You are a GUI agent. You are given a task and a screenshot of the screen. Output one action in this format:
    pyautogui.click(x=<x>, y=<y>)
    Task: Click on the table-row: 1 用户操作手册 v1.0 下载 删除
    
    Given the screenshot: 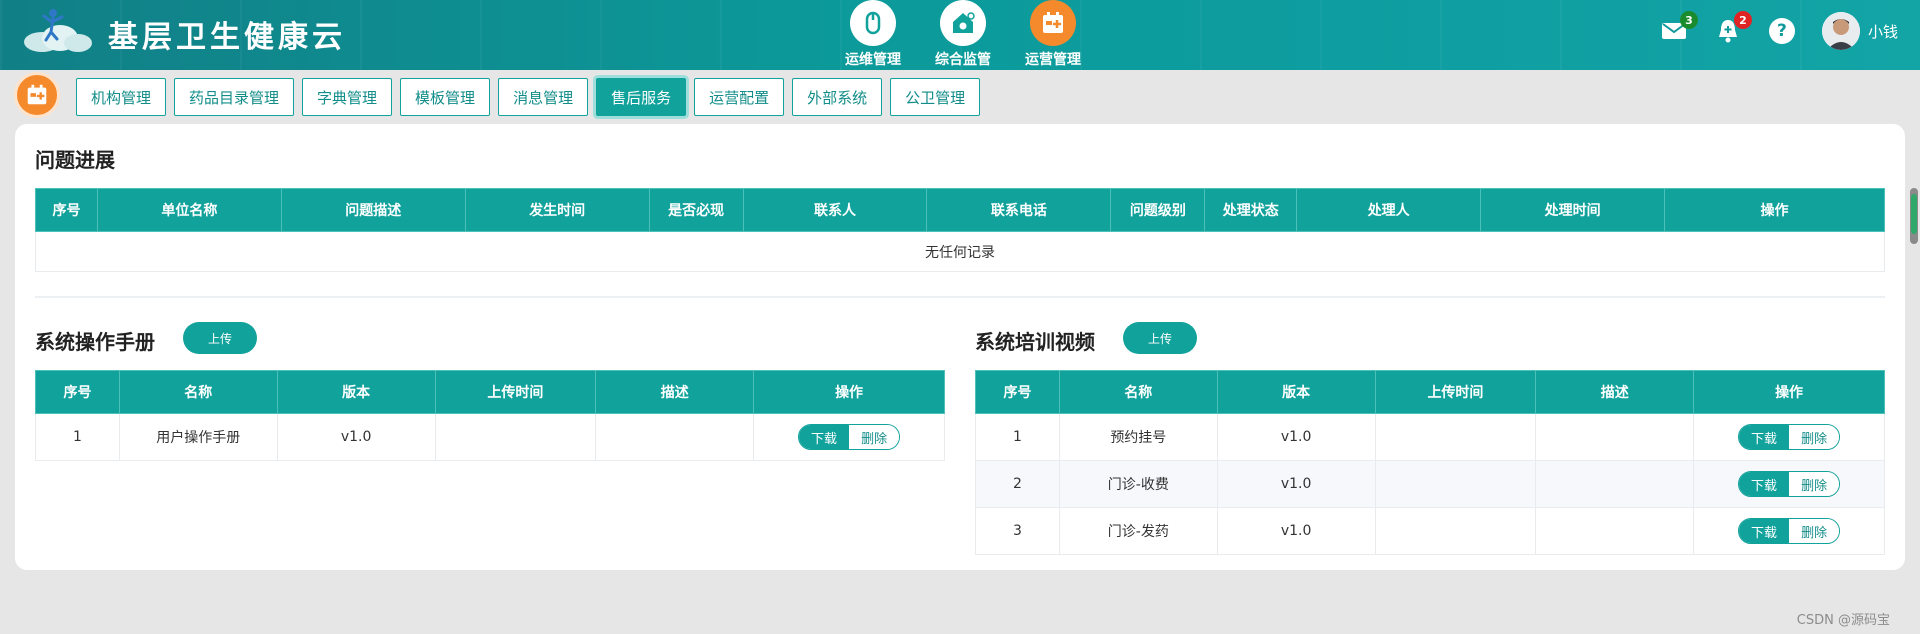 What is the action you would take?
    pyautogui.click(x=490, y=437)
    